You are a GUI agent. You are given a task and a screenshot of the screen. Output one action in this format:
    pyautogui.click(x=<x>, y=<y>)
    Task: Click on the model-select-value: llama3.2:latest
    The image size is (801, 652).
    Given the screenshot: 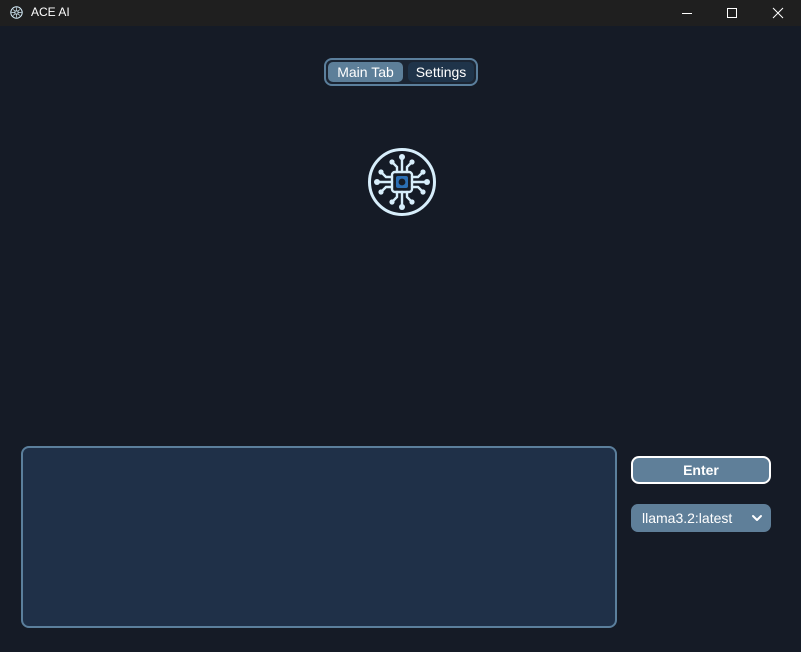 What is the action you would take?
    pyautogui.click(x=687, y=518)
    